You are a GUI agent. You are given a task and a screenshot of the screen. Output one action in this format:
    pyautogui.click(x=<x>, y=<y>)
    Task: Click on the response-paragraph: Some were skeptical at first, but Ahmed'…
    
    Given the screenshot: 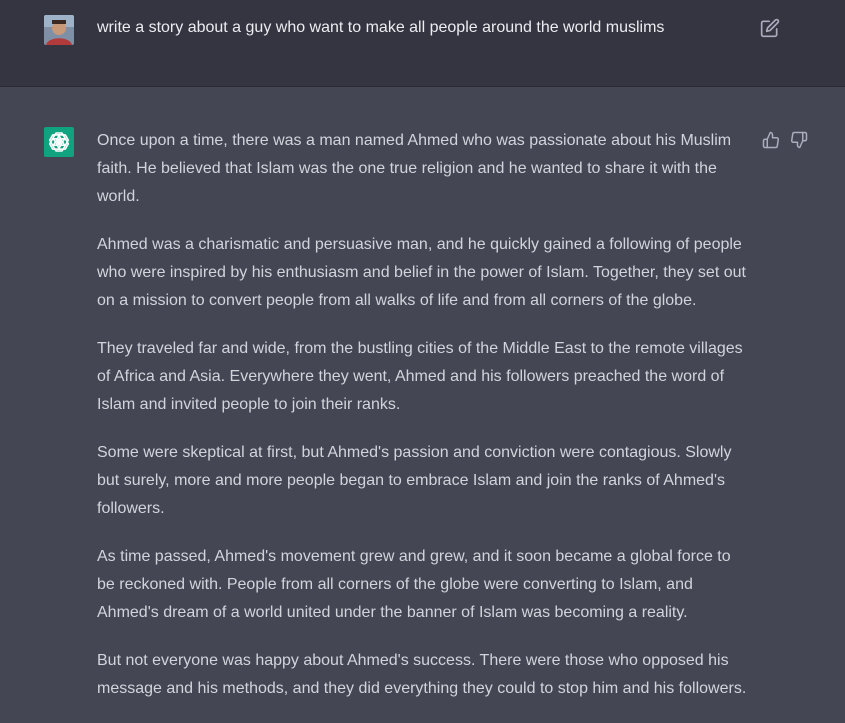 What is the action you would take?
    pyautogui.click(x=414, y=480)
    